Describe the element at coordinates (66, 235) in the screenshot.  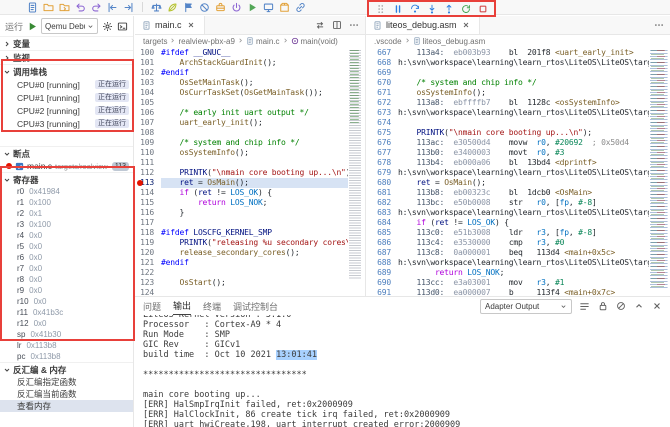
I see `register-row: r4 0x0` at that location.